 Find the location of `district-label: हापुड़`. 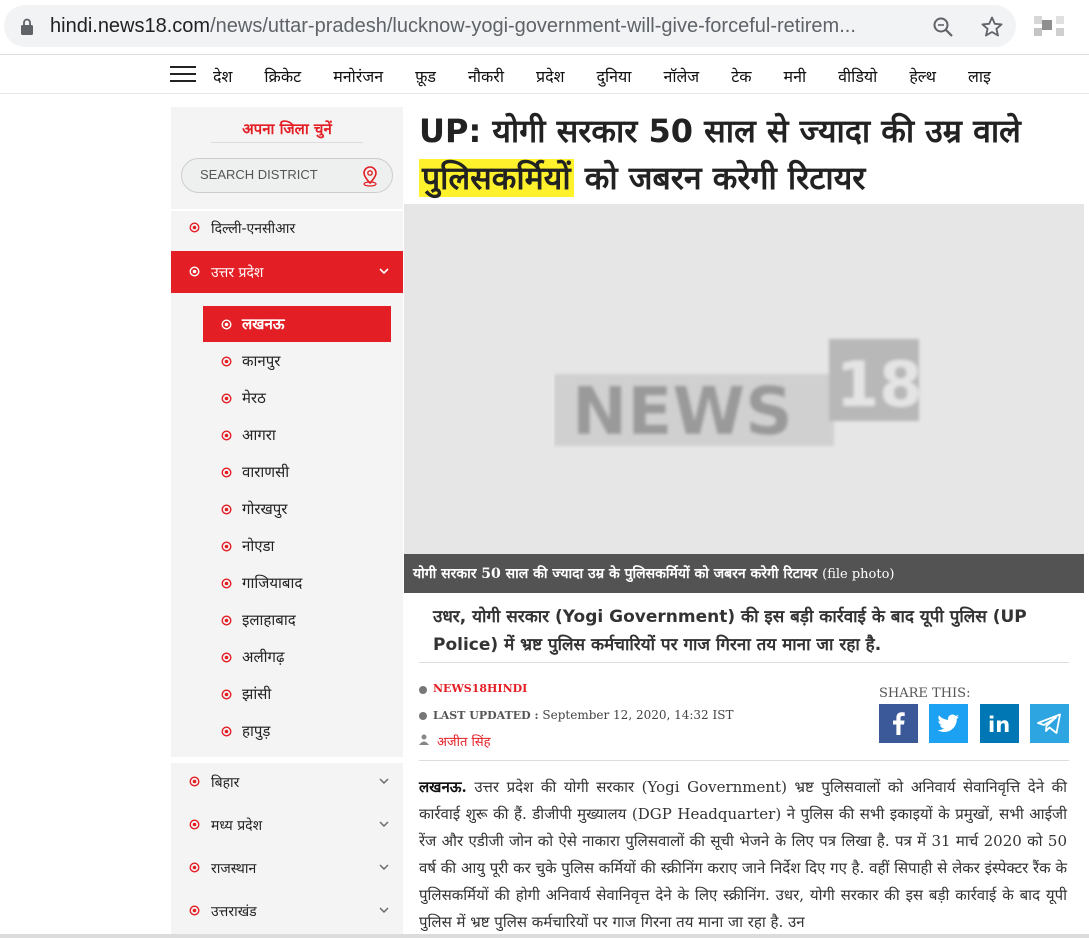

district-label: हापुड़ is located at coordinates (256, 731).